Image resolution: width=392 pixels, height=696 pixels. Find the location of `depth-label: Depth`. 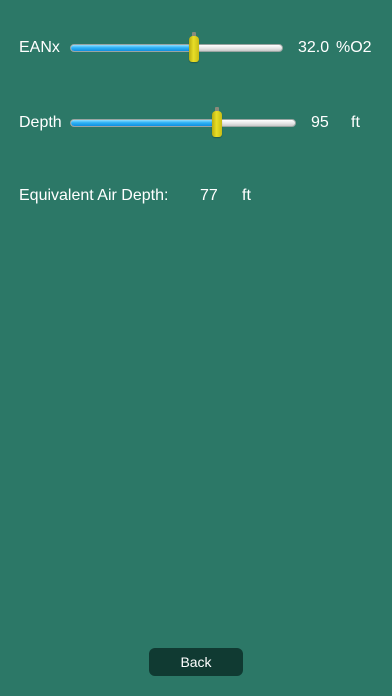

depth-label: Depth is located at coordinates (40, 122).